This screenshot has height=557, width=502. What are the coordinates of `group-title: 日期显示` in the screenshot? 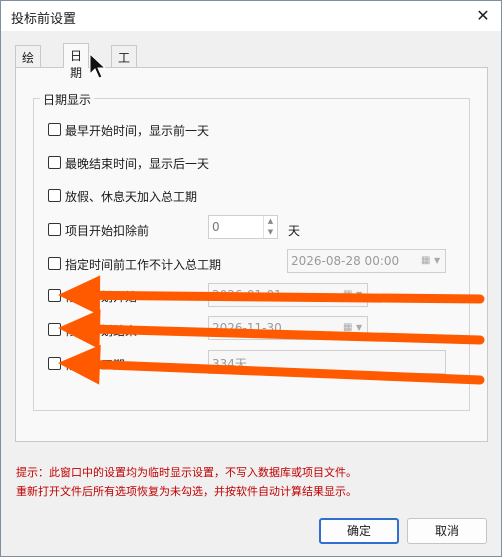 It's located at (67, 99).